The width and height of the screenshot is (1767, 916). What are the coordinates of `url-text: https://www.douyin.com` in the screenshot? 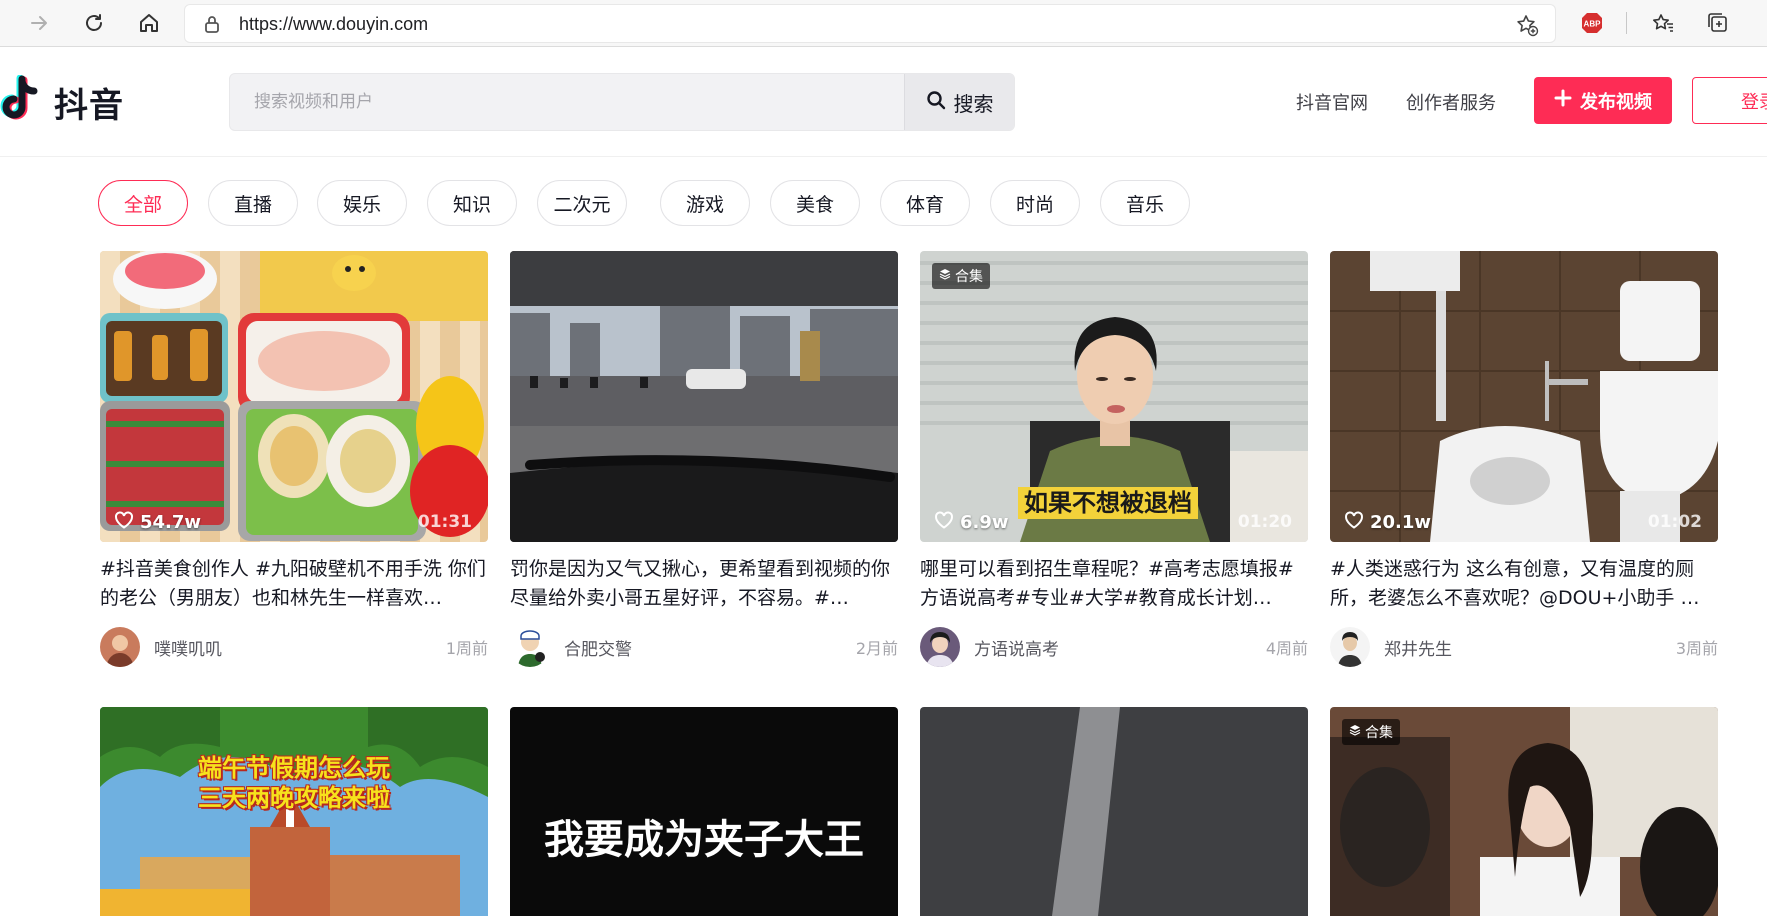 It's located at (334, 24).